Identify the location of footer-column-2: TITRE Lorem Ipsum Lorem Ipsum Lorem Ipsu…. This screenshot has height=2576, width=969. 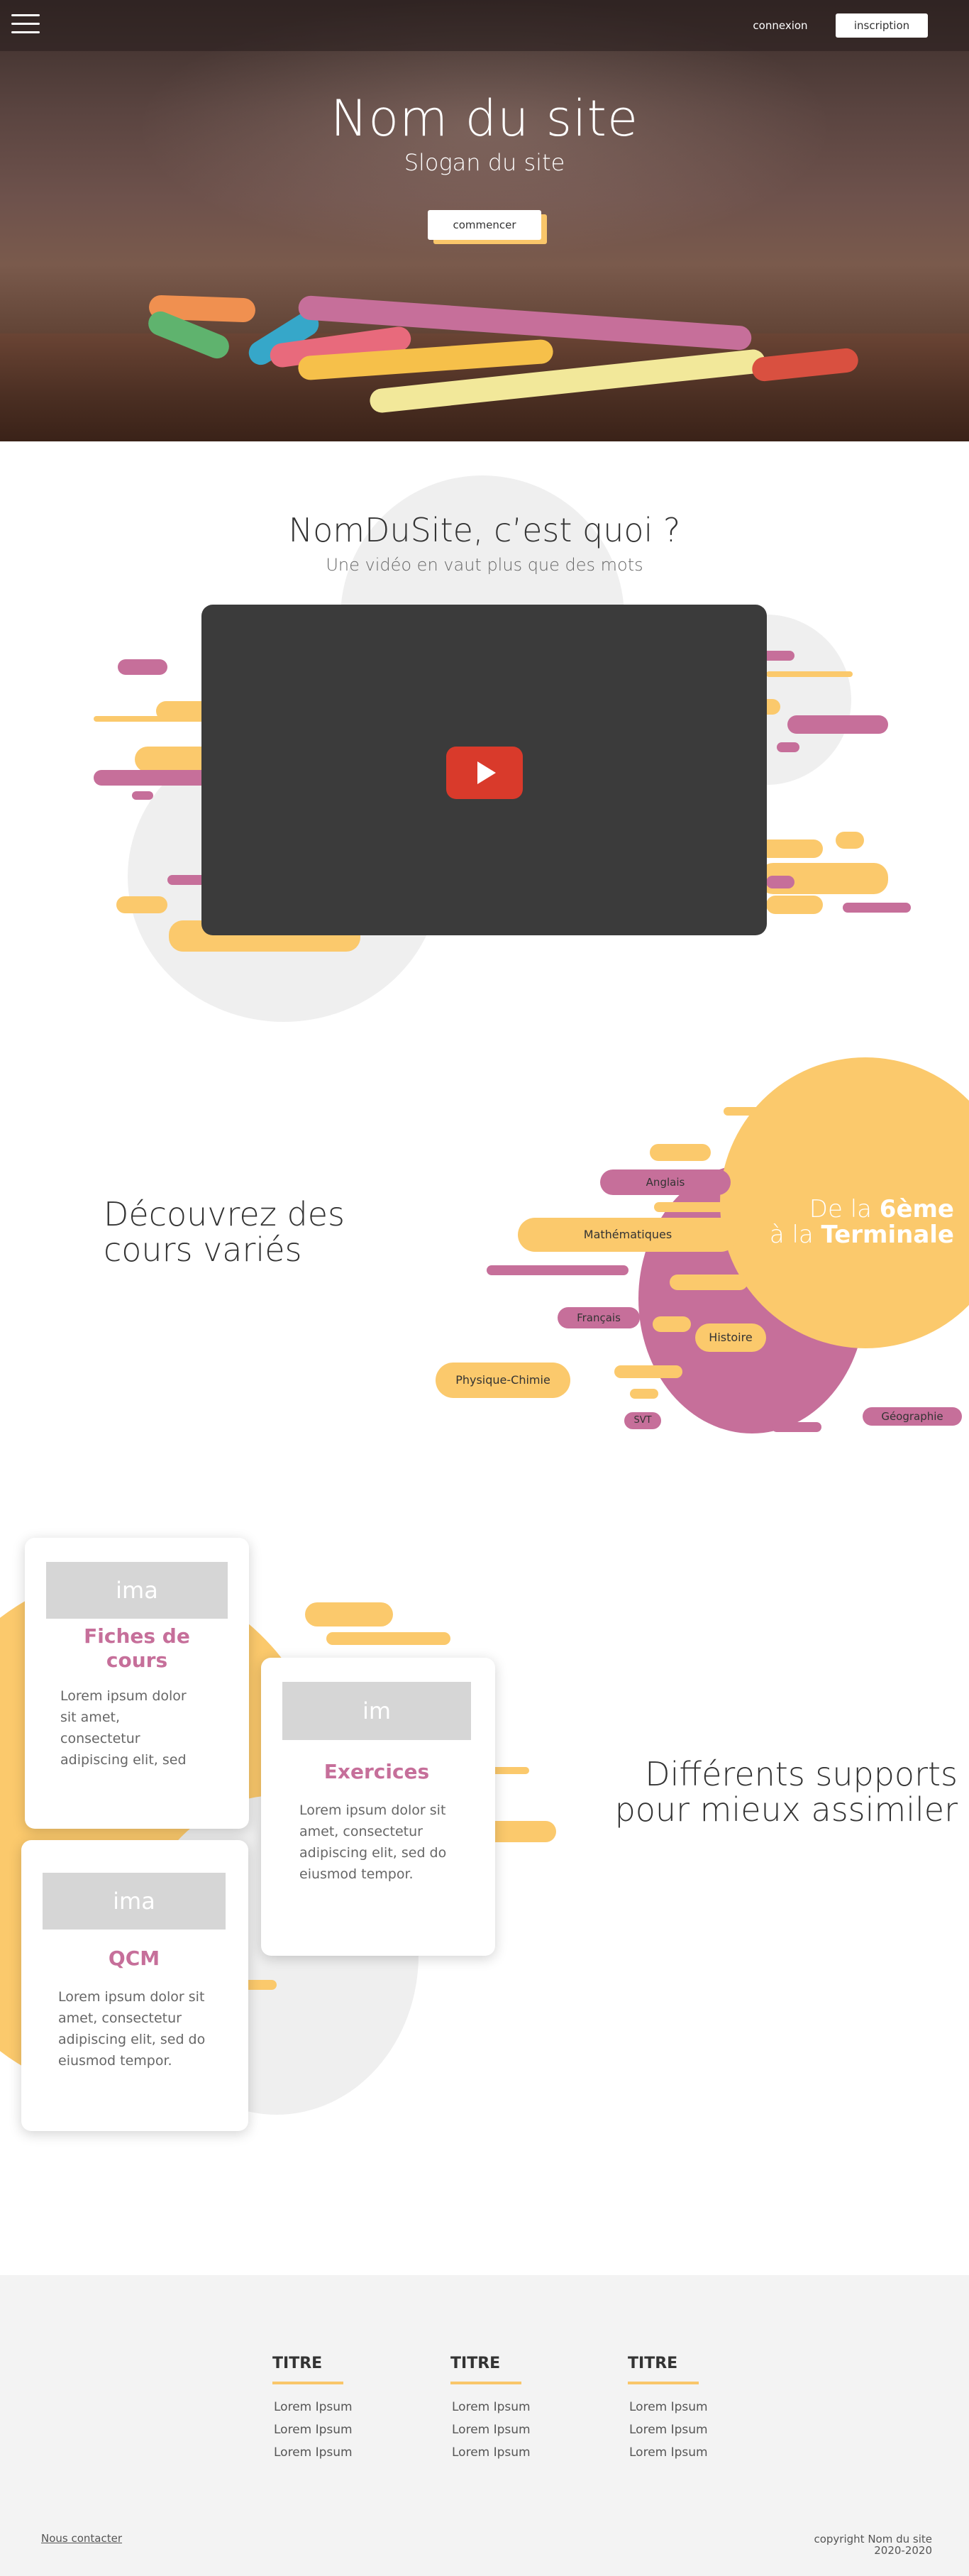
(521, 2407).